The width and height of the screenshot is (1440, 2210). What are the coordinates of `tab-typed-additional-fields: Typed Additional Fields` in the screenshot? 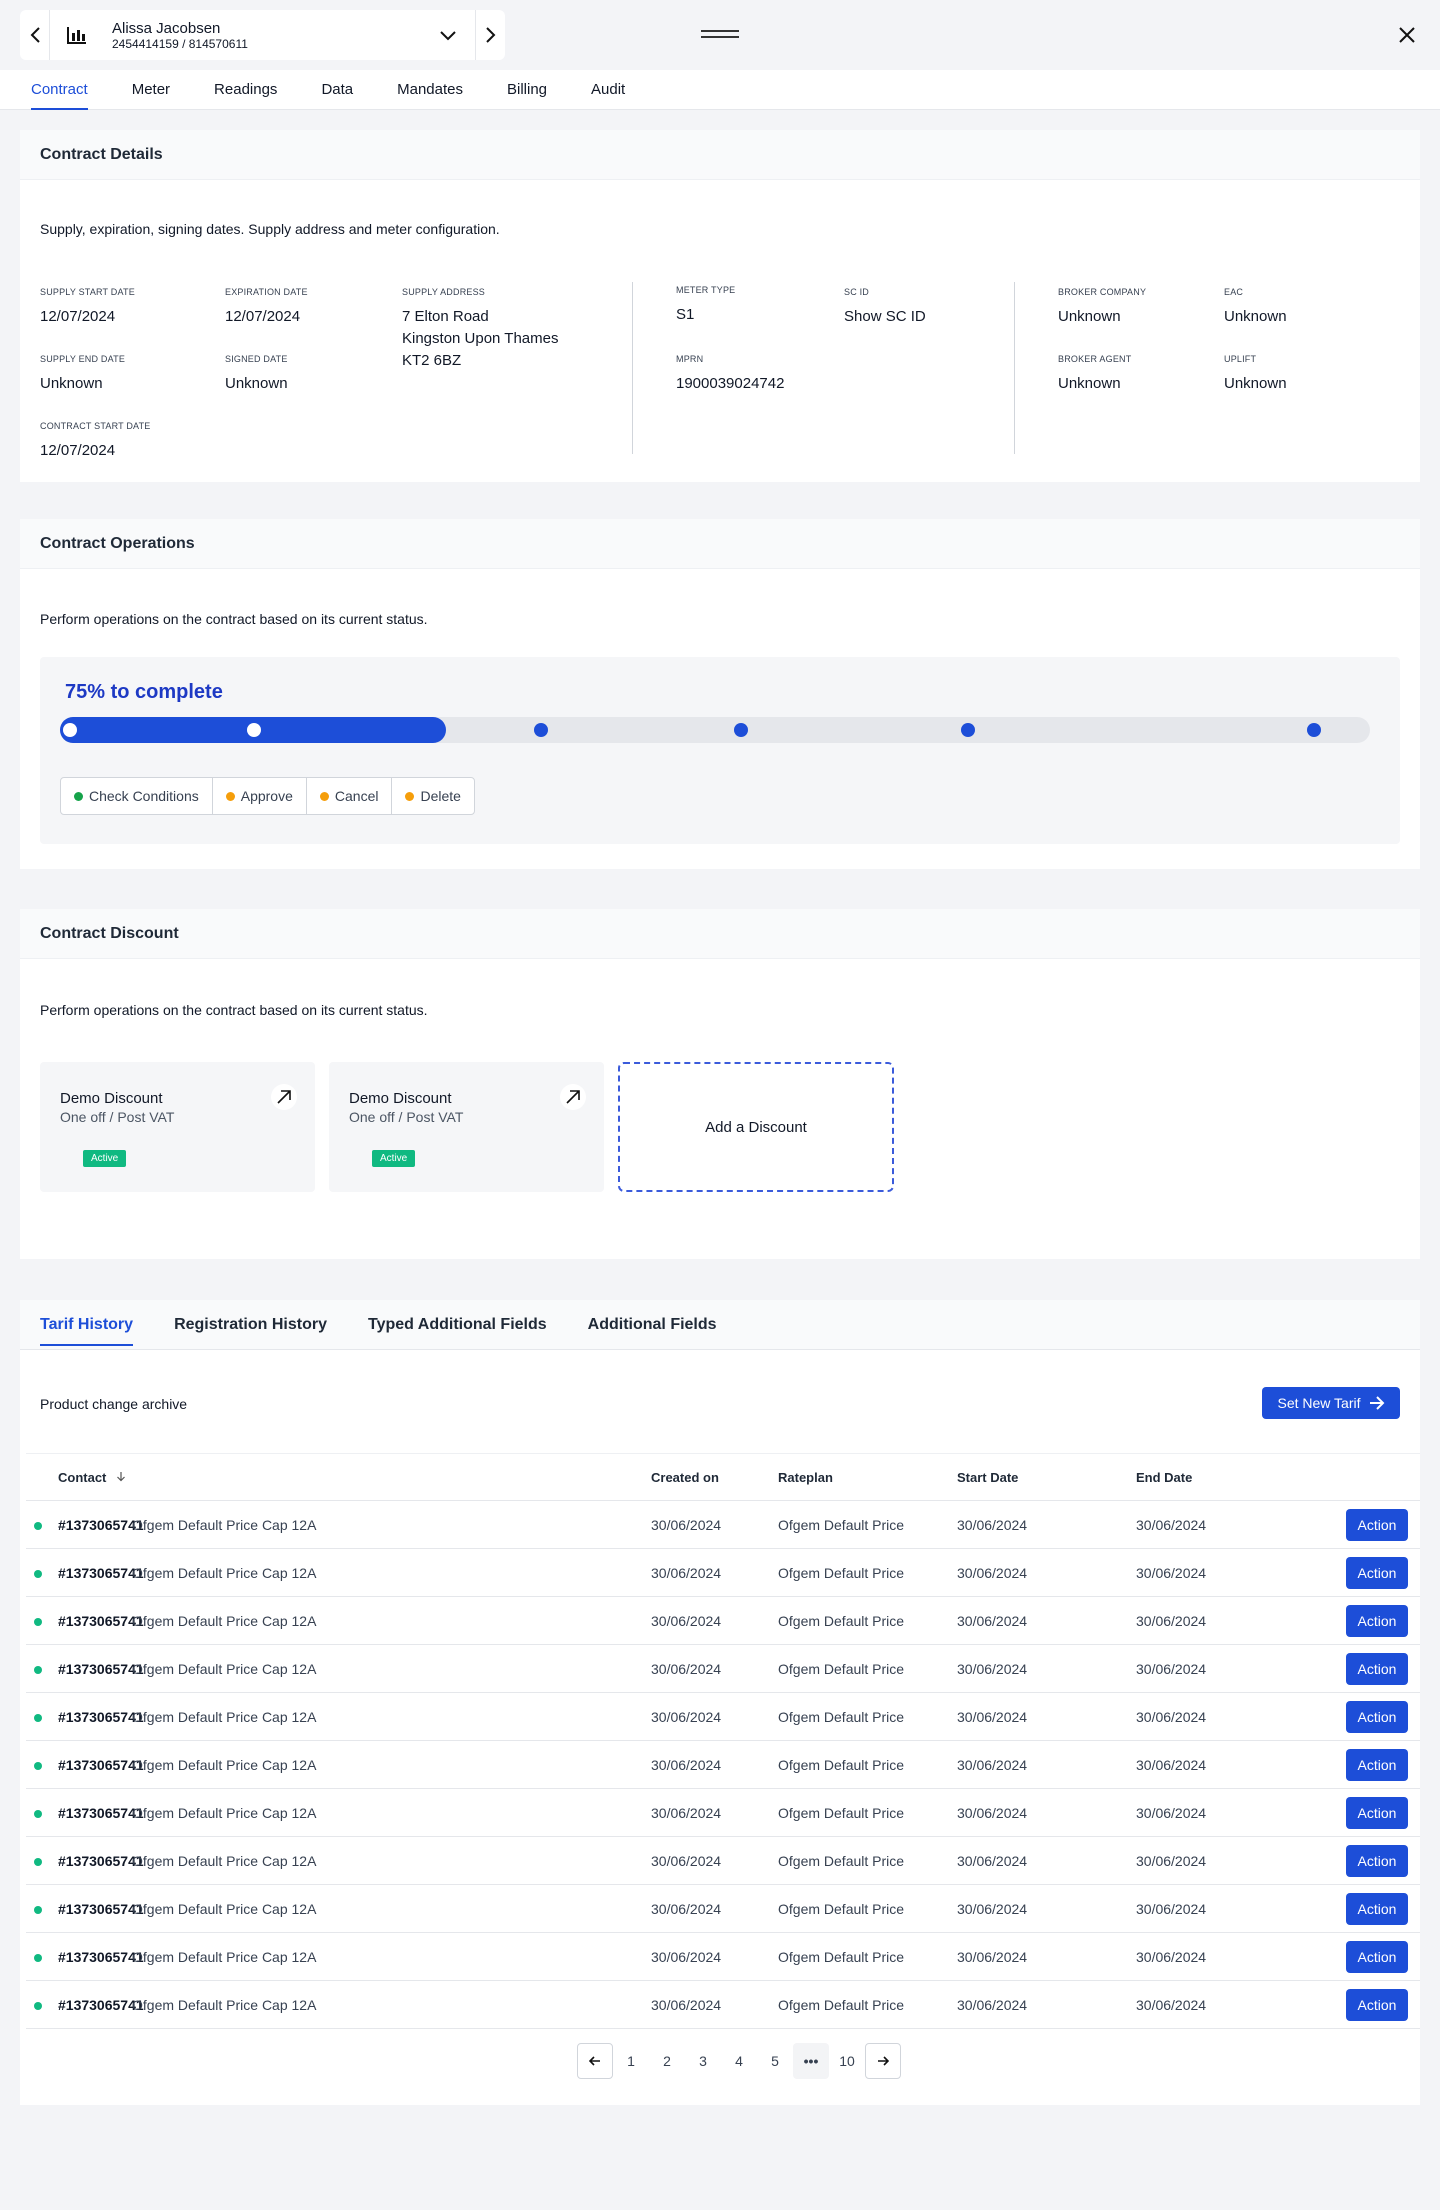 It's located at (457, 1325).